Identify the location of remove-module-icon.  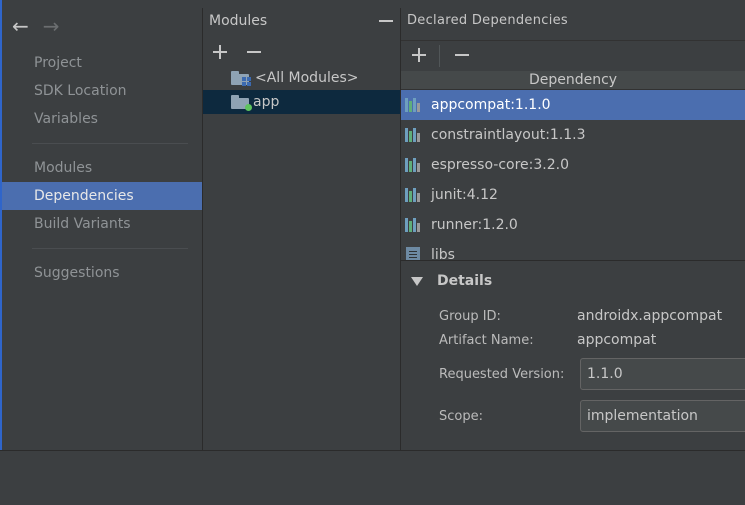
(254, 52).